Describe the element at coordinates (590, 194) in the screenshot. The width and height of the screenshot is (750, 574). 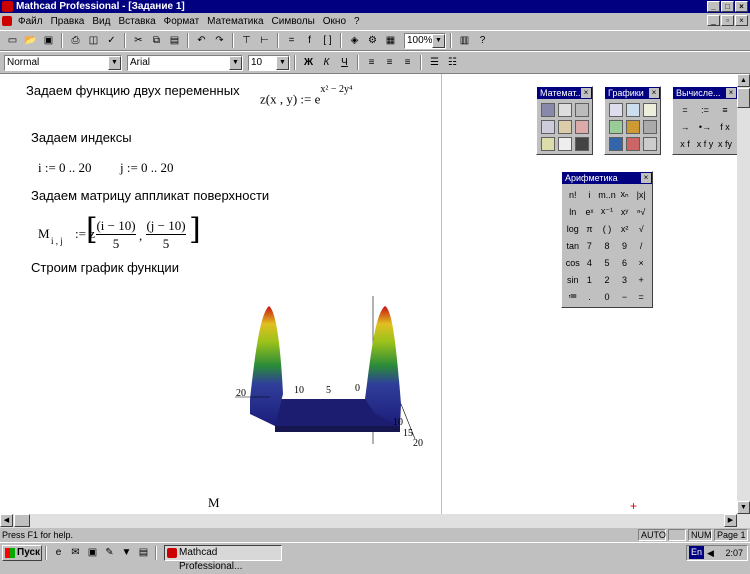
I see `arith-button: i` at that location.